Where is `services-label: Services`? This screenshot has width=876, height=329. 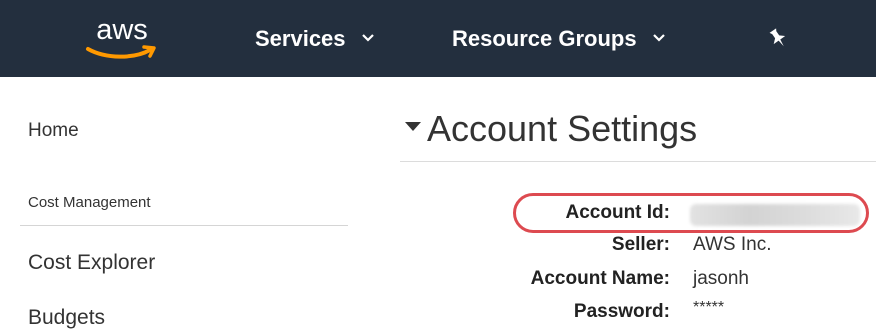
services-label: Services is located at coordinates (300, 38).